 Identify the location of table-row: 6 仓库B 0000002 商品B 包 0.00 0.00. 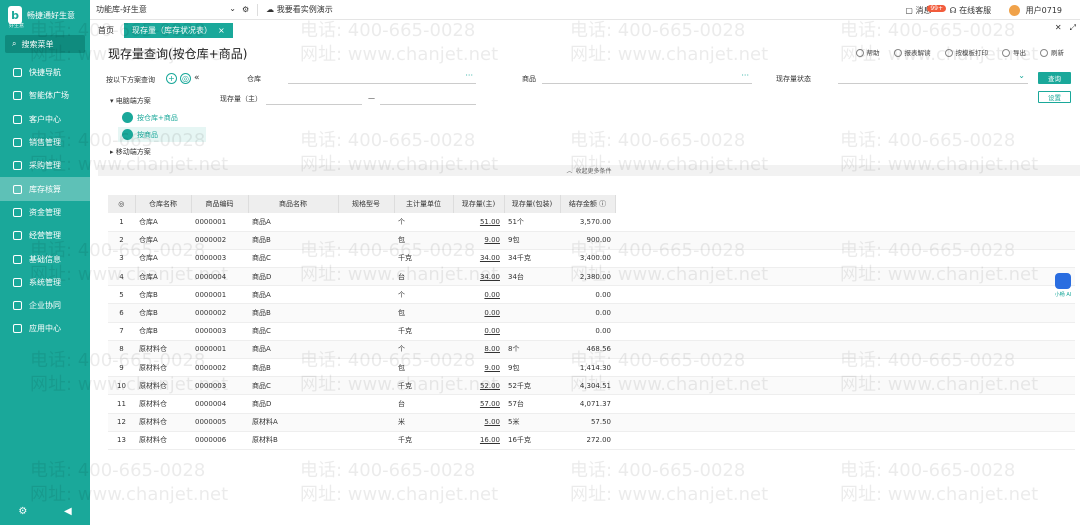
(591, 313).